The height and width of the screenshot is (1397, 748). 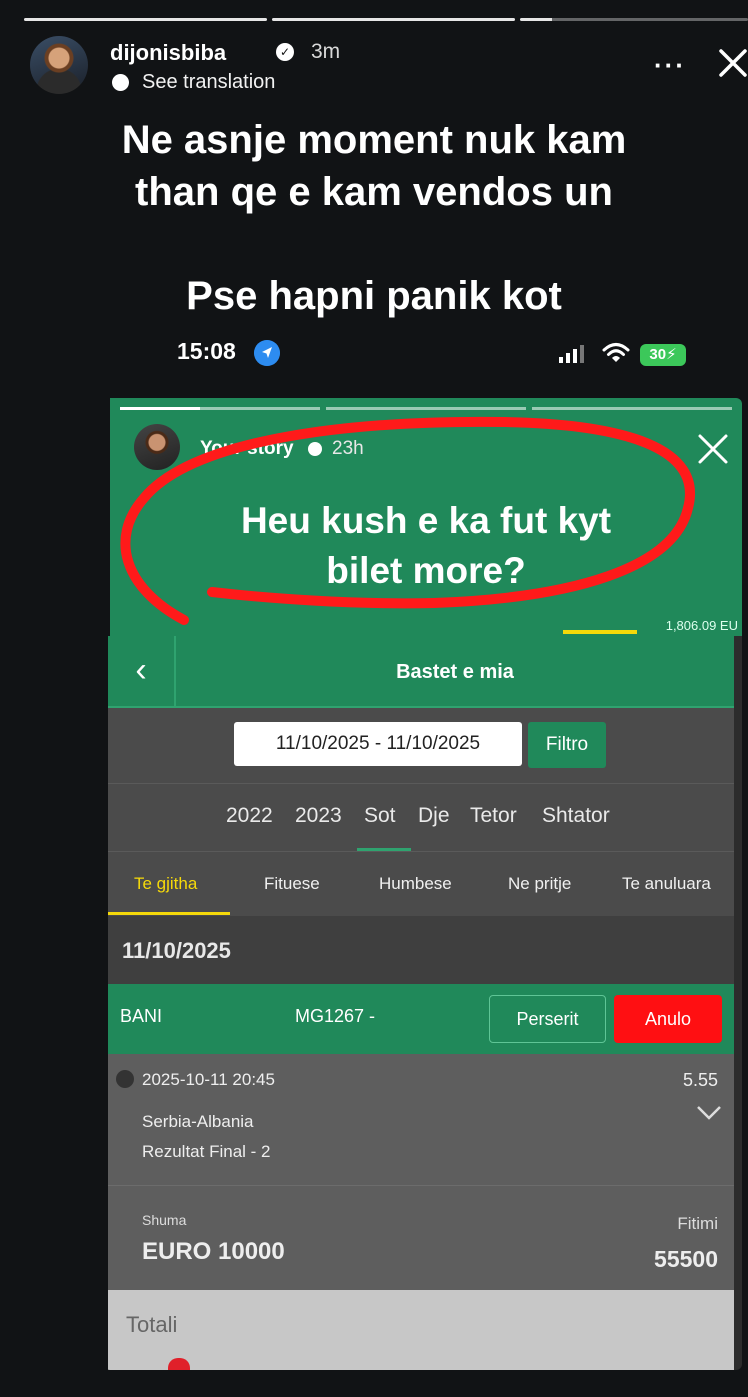 What do you see at coordinates (426, 408) in the screenshot?
I see `reshared-story-progress` at bounding box center [426, 408].